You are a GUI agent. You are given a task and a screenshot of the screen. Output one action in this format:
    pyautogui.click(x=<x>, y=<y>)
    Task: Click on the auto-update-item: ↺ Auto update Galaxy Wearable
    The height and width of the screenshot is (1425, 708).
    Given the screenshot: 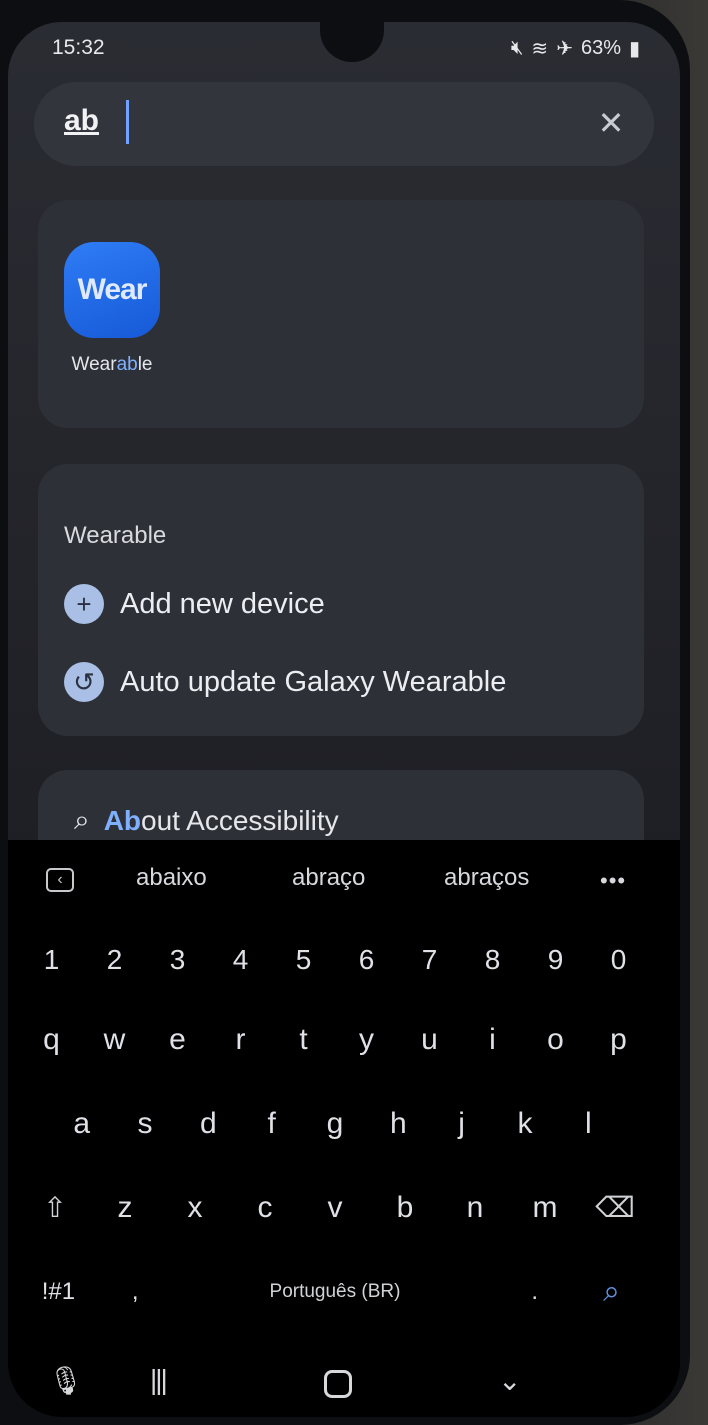 What is the action you would take?
    pyautogui.click(x=285, y=682)
    